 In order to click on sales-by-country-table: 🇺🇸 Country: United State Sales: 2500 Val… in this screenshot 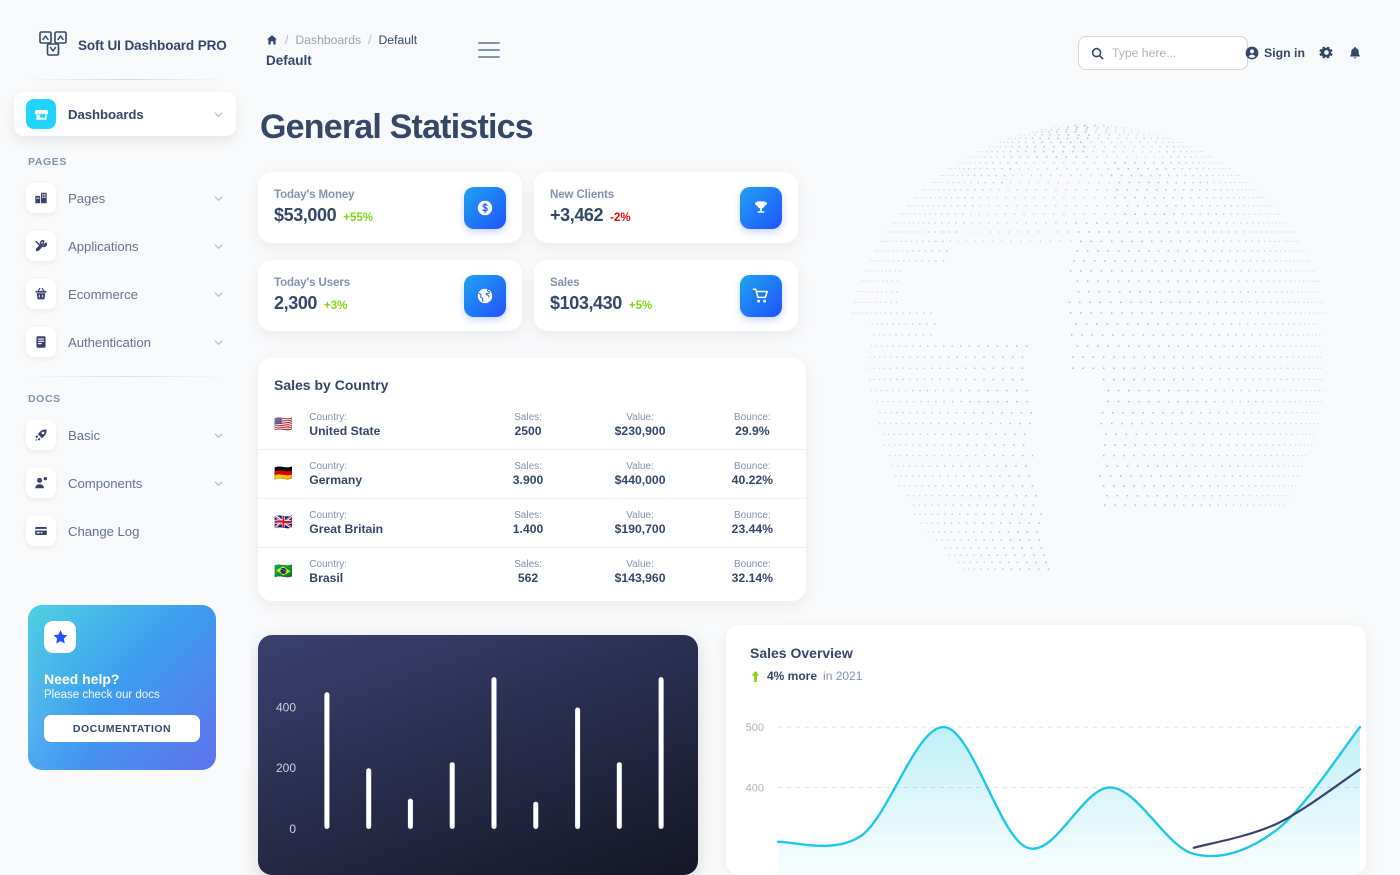, I will do `click(532, 498)`.